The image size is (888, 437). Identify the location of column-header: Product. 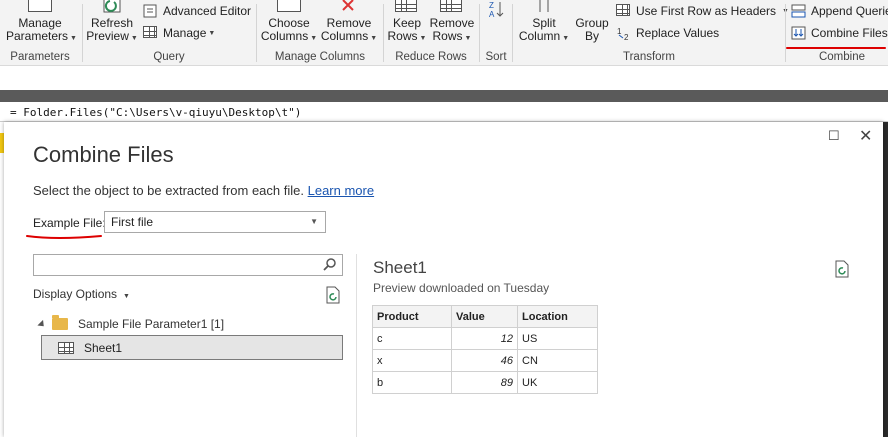
(412, 316).